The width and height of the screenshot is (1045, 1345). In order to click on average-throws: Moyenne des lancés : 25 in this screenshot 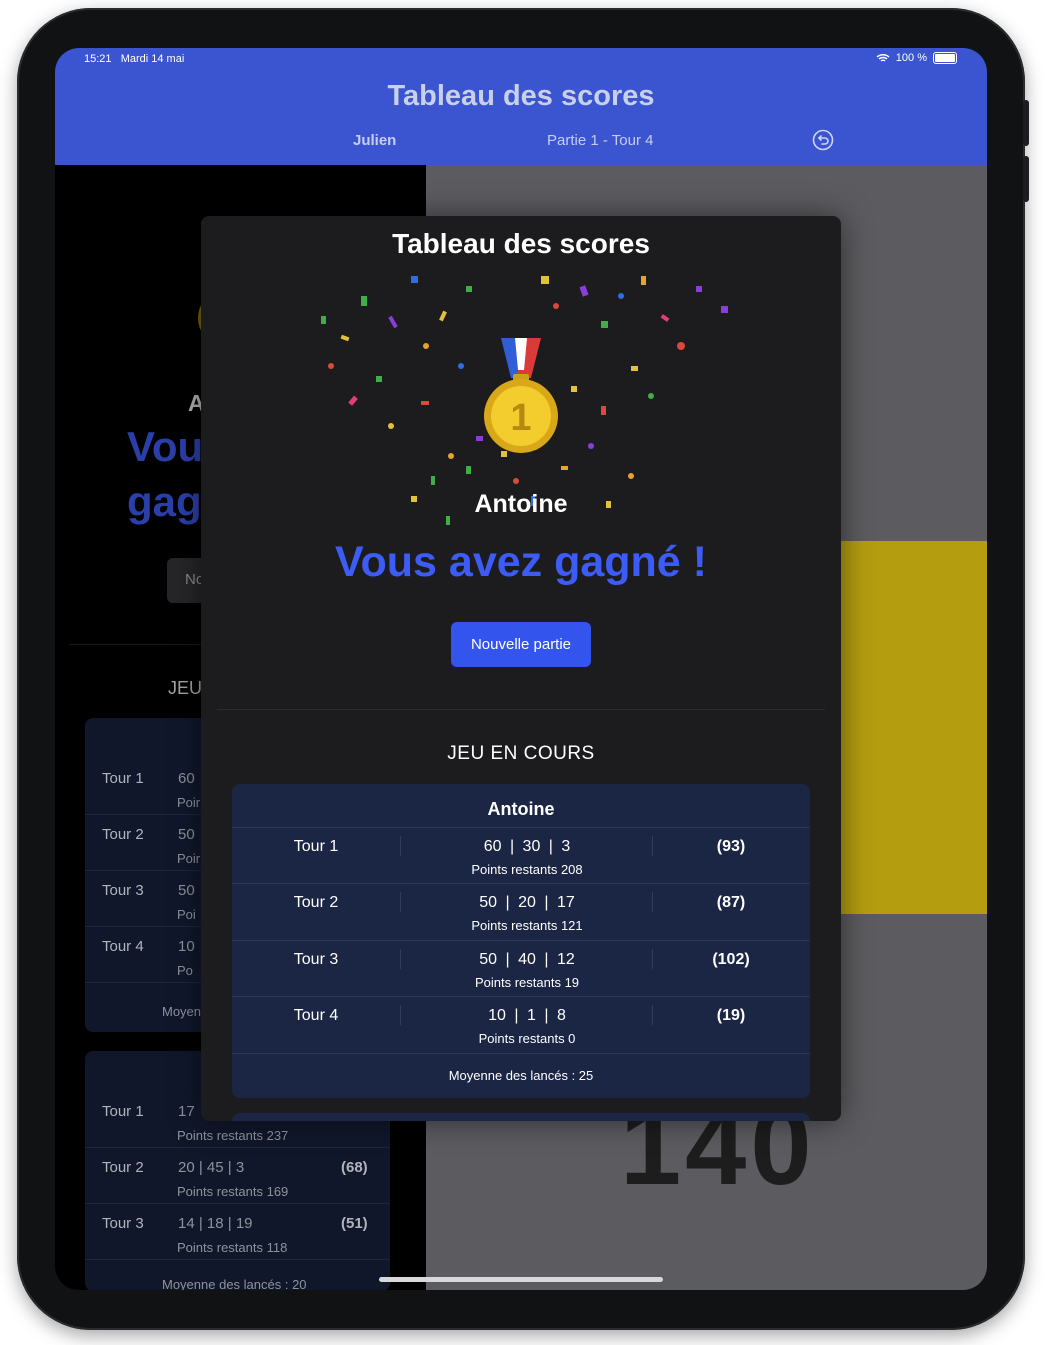, I will do `click(521, 1075)`.